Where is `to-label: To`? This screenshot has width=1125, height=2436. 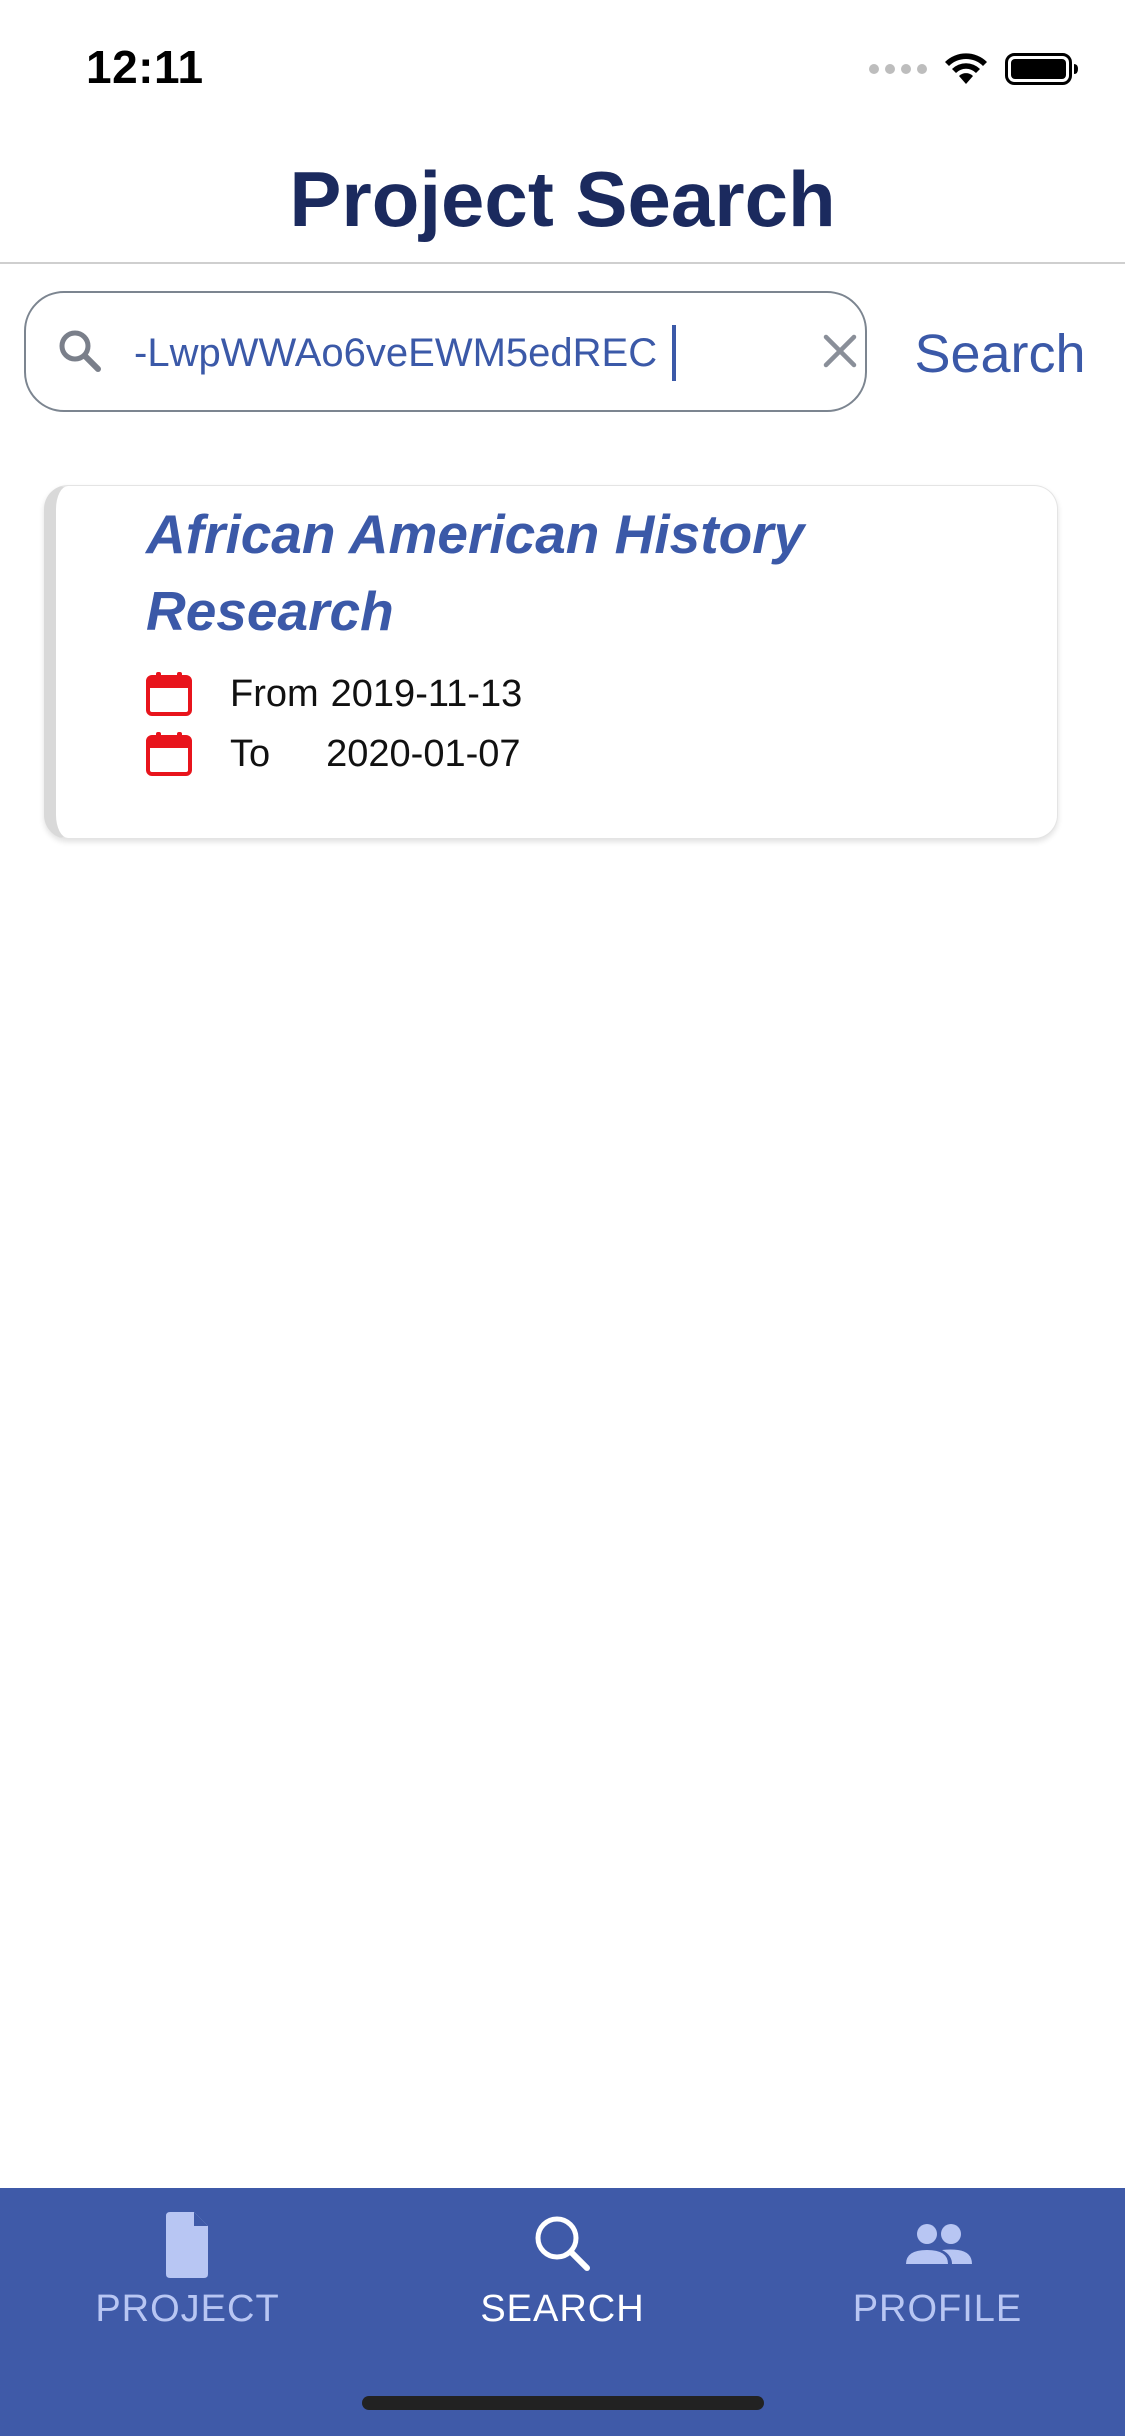
to-label: To is located at coordinates (250, 753).